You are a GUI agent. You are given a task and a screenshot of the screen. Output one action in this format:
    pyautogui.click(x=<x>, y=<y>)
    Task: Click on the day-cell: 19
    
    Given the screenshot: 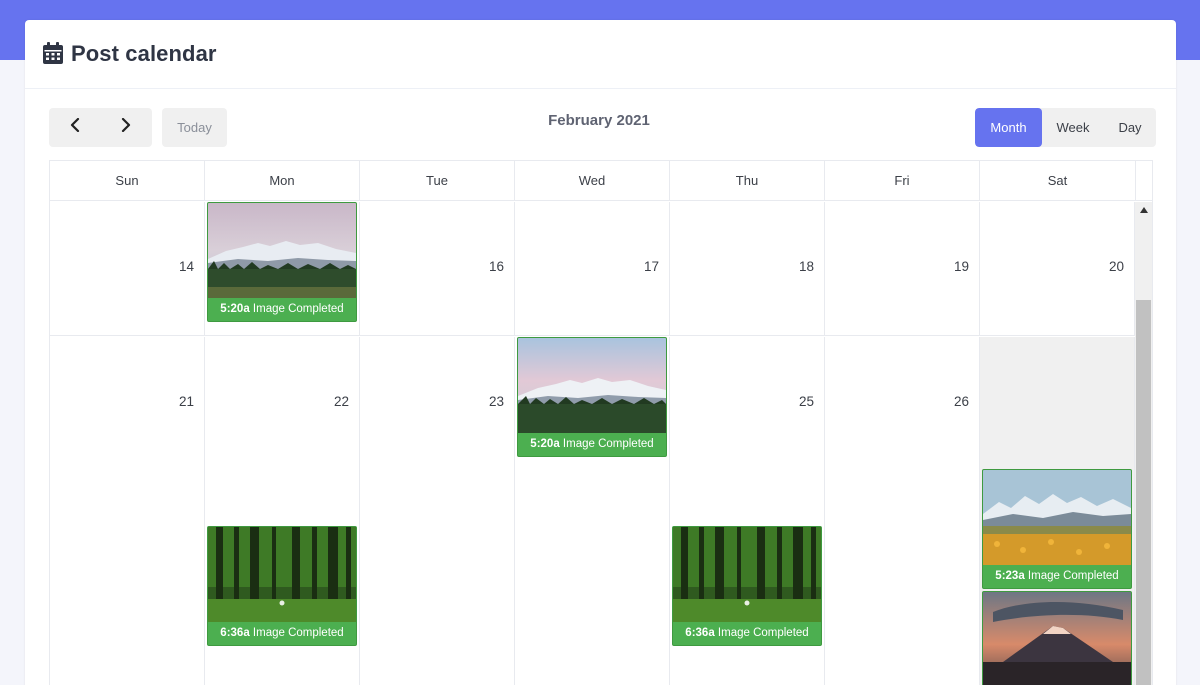 What is the action you would take?
    pyautogui.click(x=902, y=268)
    